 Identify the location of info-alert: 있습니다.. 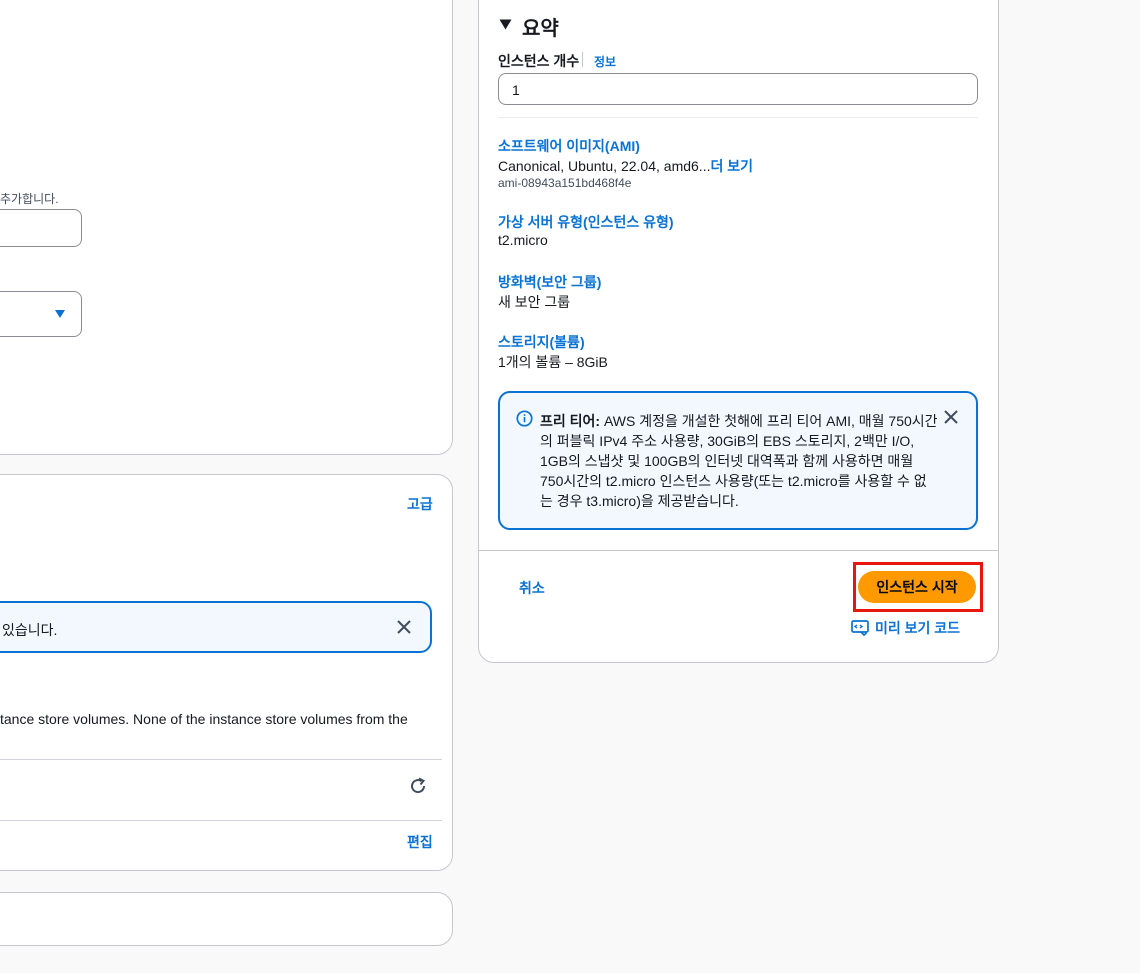
(216, 627).